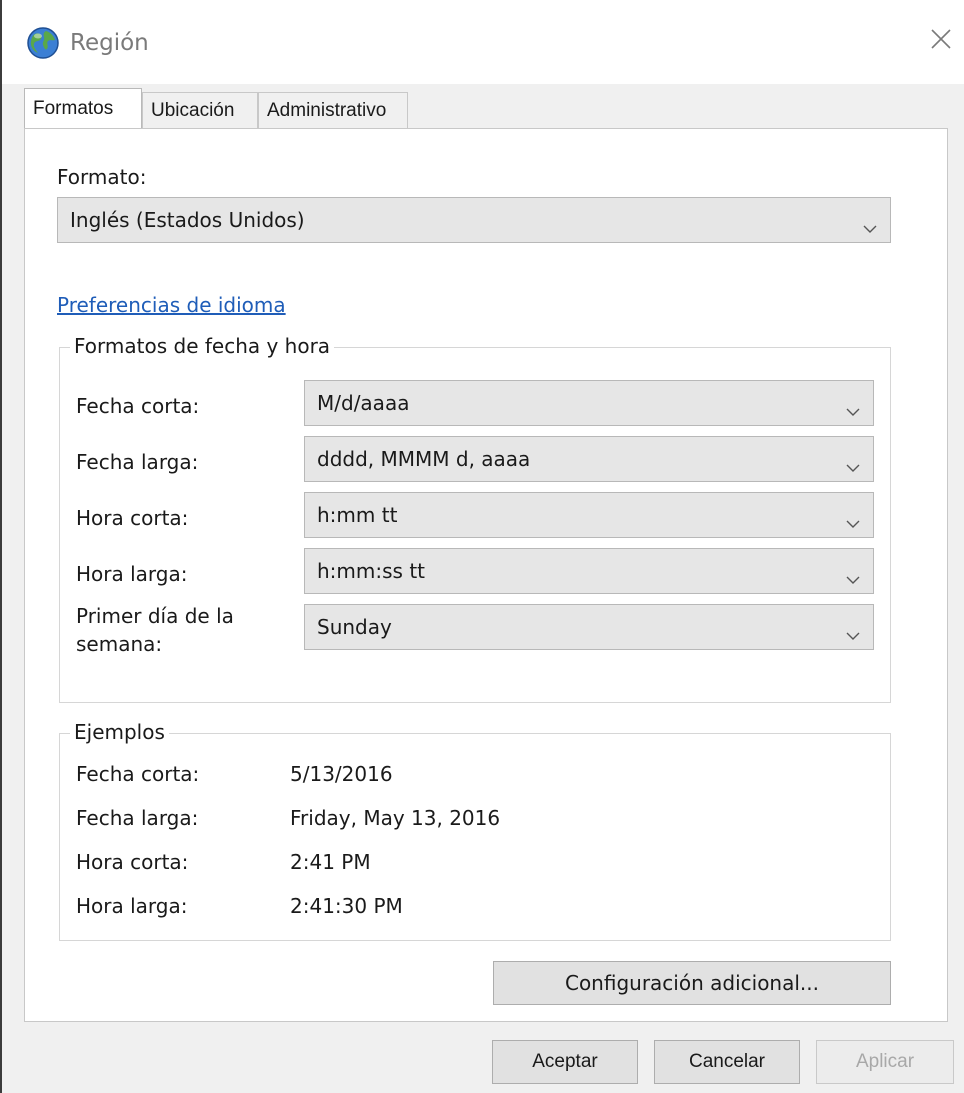 This screenshot has height=1093, width=964. What do you see at coordinates (483, 42) in the screenshot?
I see `title-bar: Región` at bounding box center [483, 42].